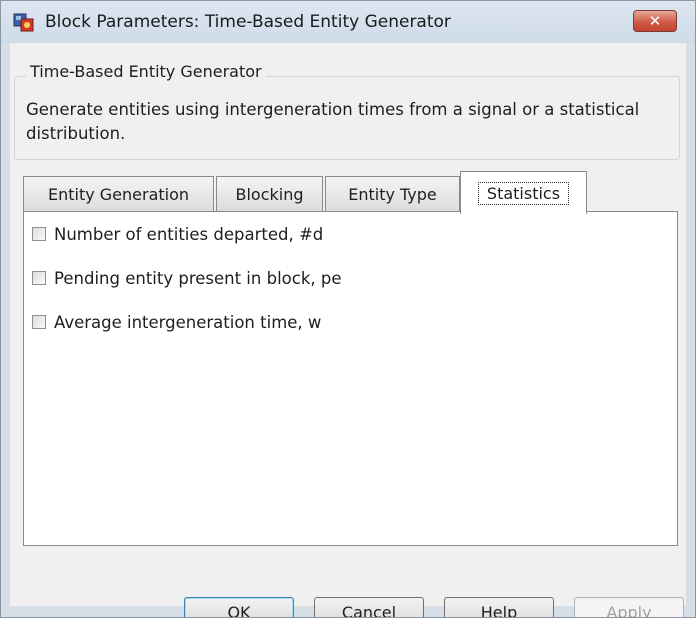 This screenshot has height=618, width=696. I want to click on average-intergeneration-label: Average intergeneration time, w, so click(188, 322).